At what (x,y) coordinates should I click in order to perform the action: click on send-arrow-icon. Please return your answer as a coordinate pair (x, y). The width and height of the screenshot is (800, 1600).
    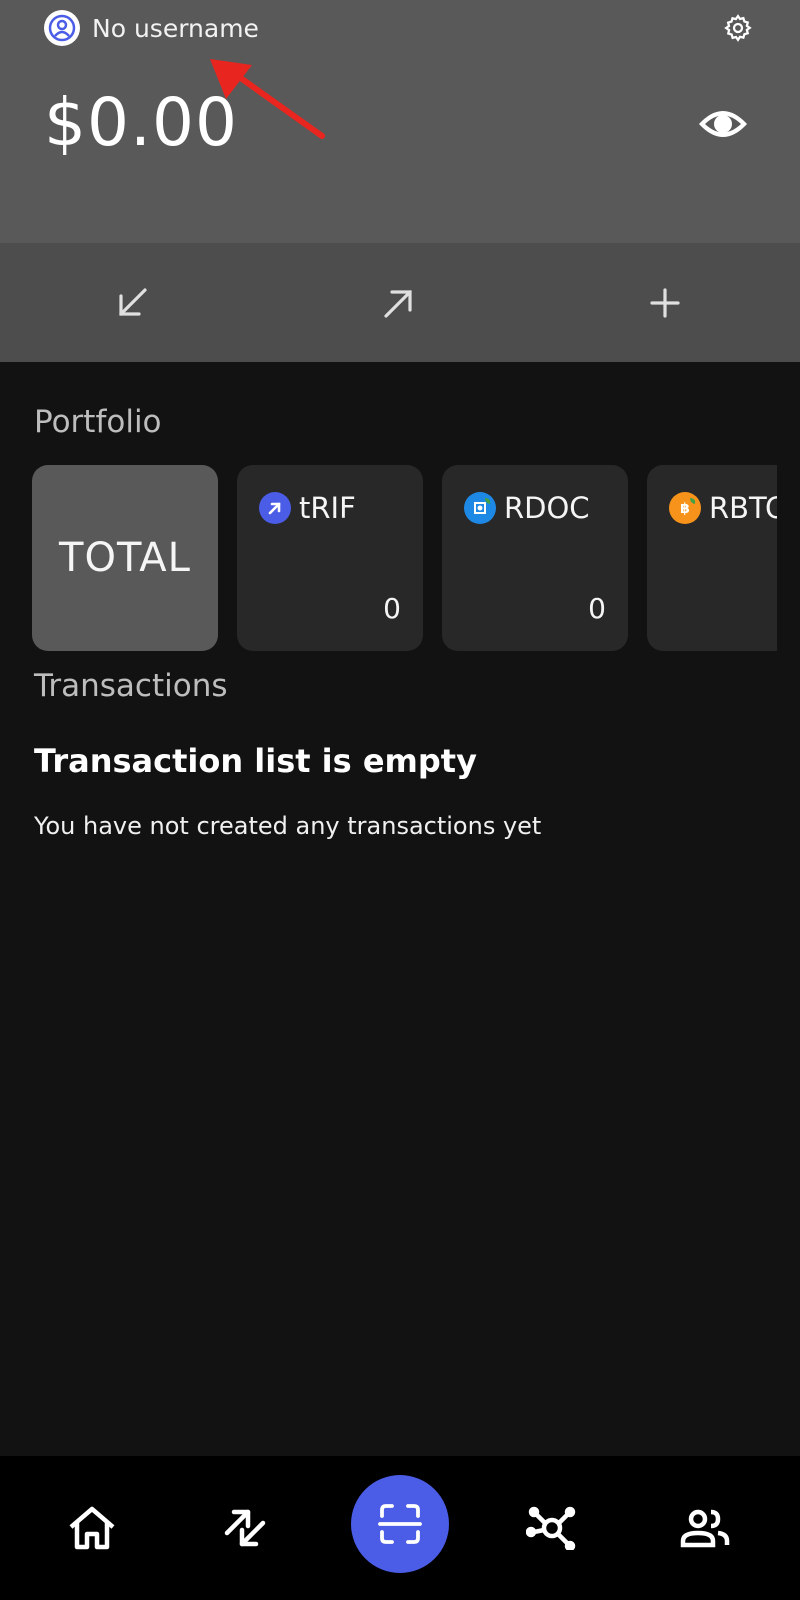
    Looking at the image, I should click on (399, 303).